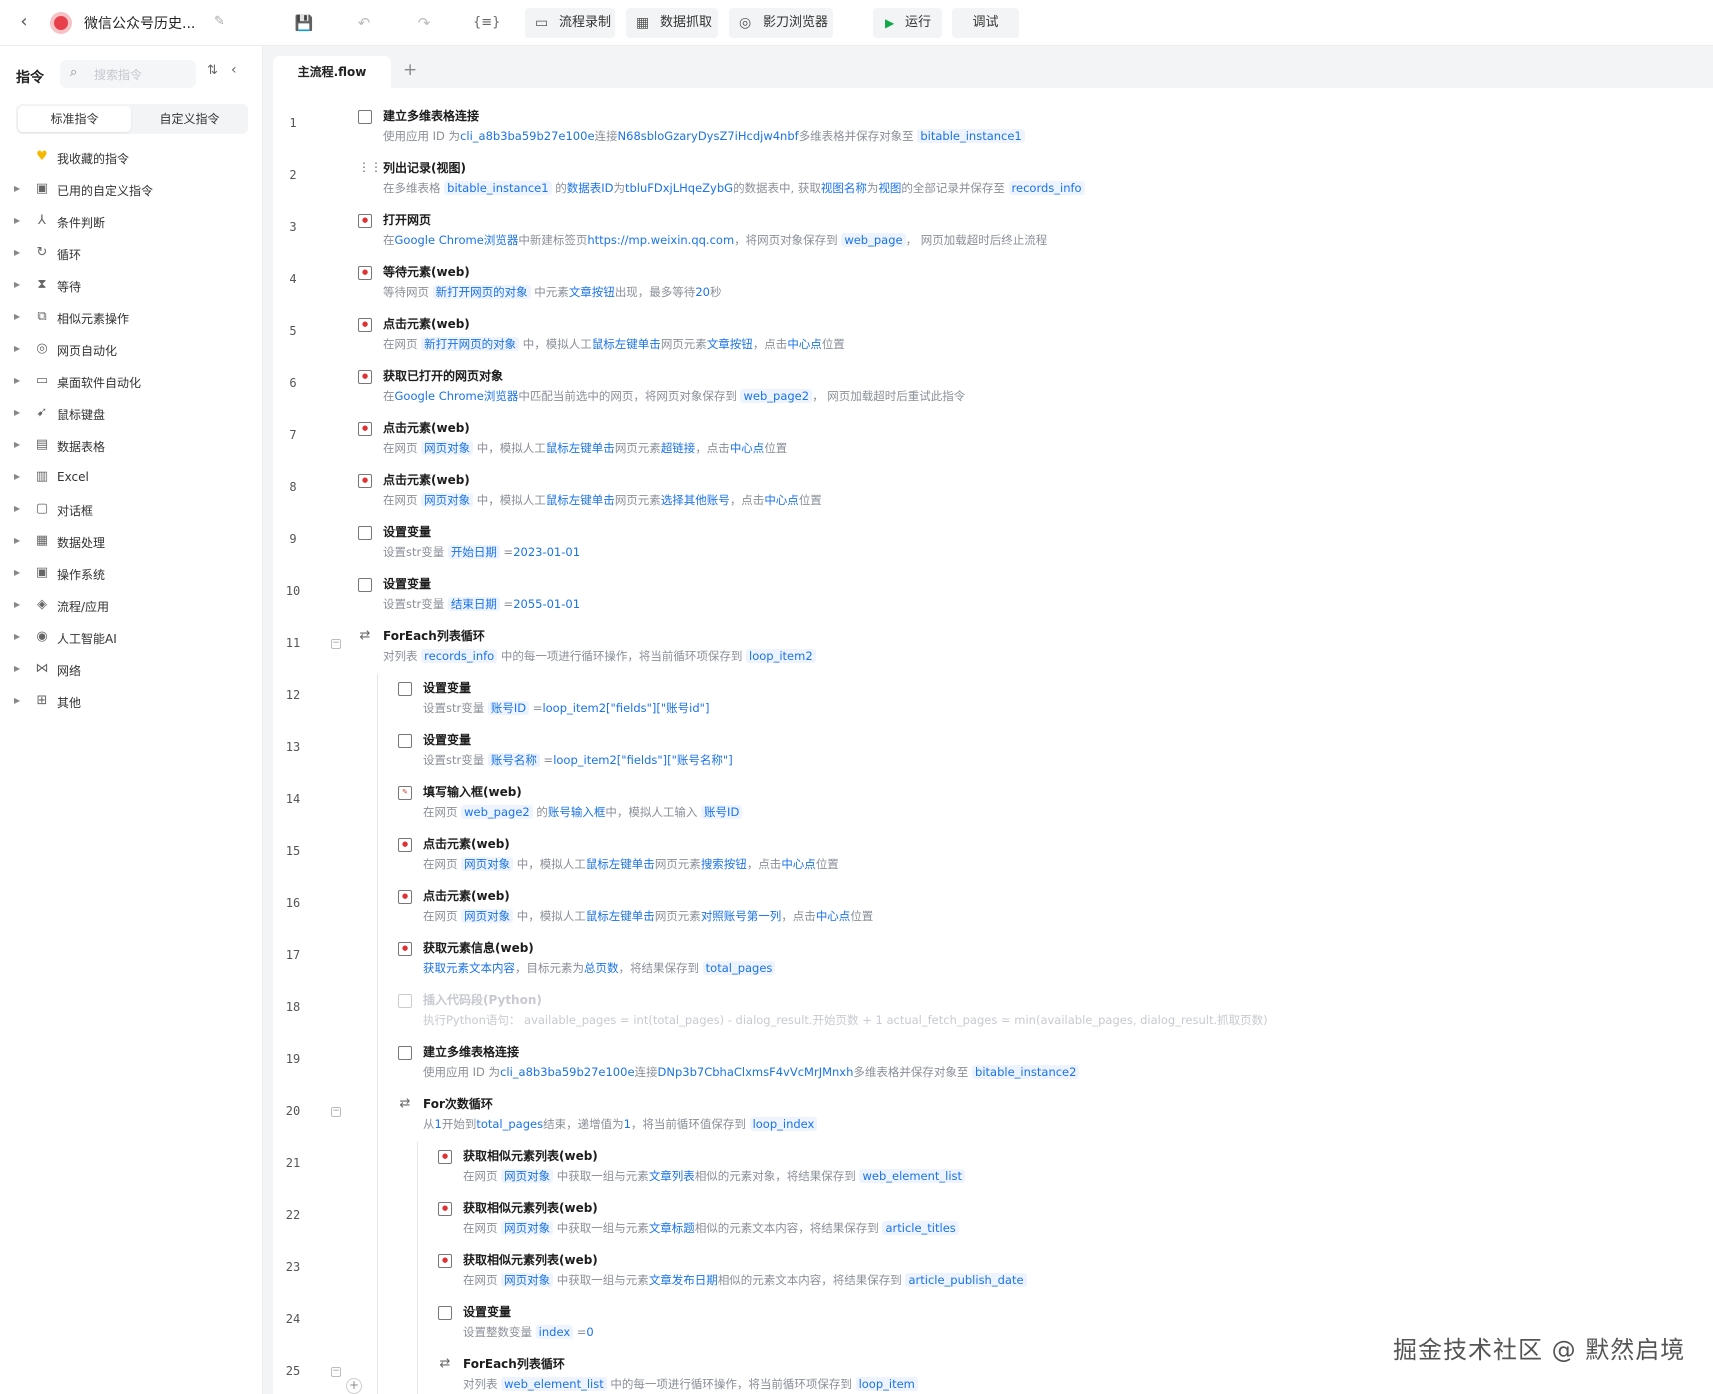 Image resolution: width=1713 pixels, height=1394 pixels. I want to click on sidebar-item: ▶ ▦ 数据处理, so click(131, 542).